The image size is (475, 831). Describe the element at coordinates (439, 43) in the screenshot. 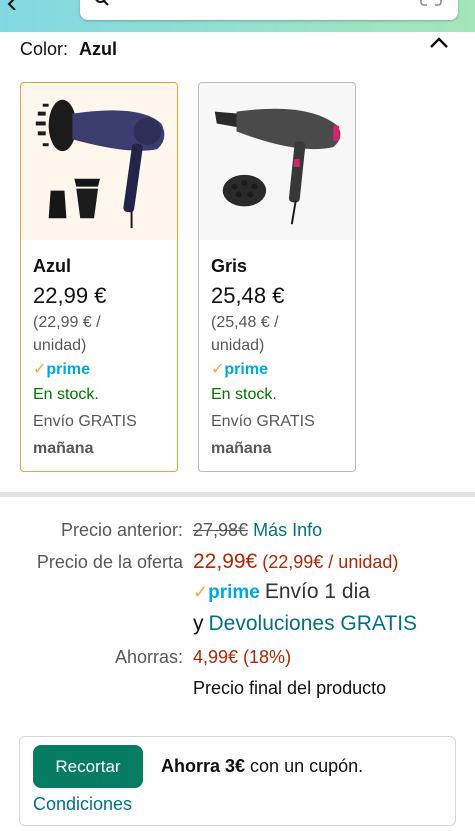

I see `chevron-up-icon` at that location.